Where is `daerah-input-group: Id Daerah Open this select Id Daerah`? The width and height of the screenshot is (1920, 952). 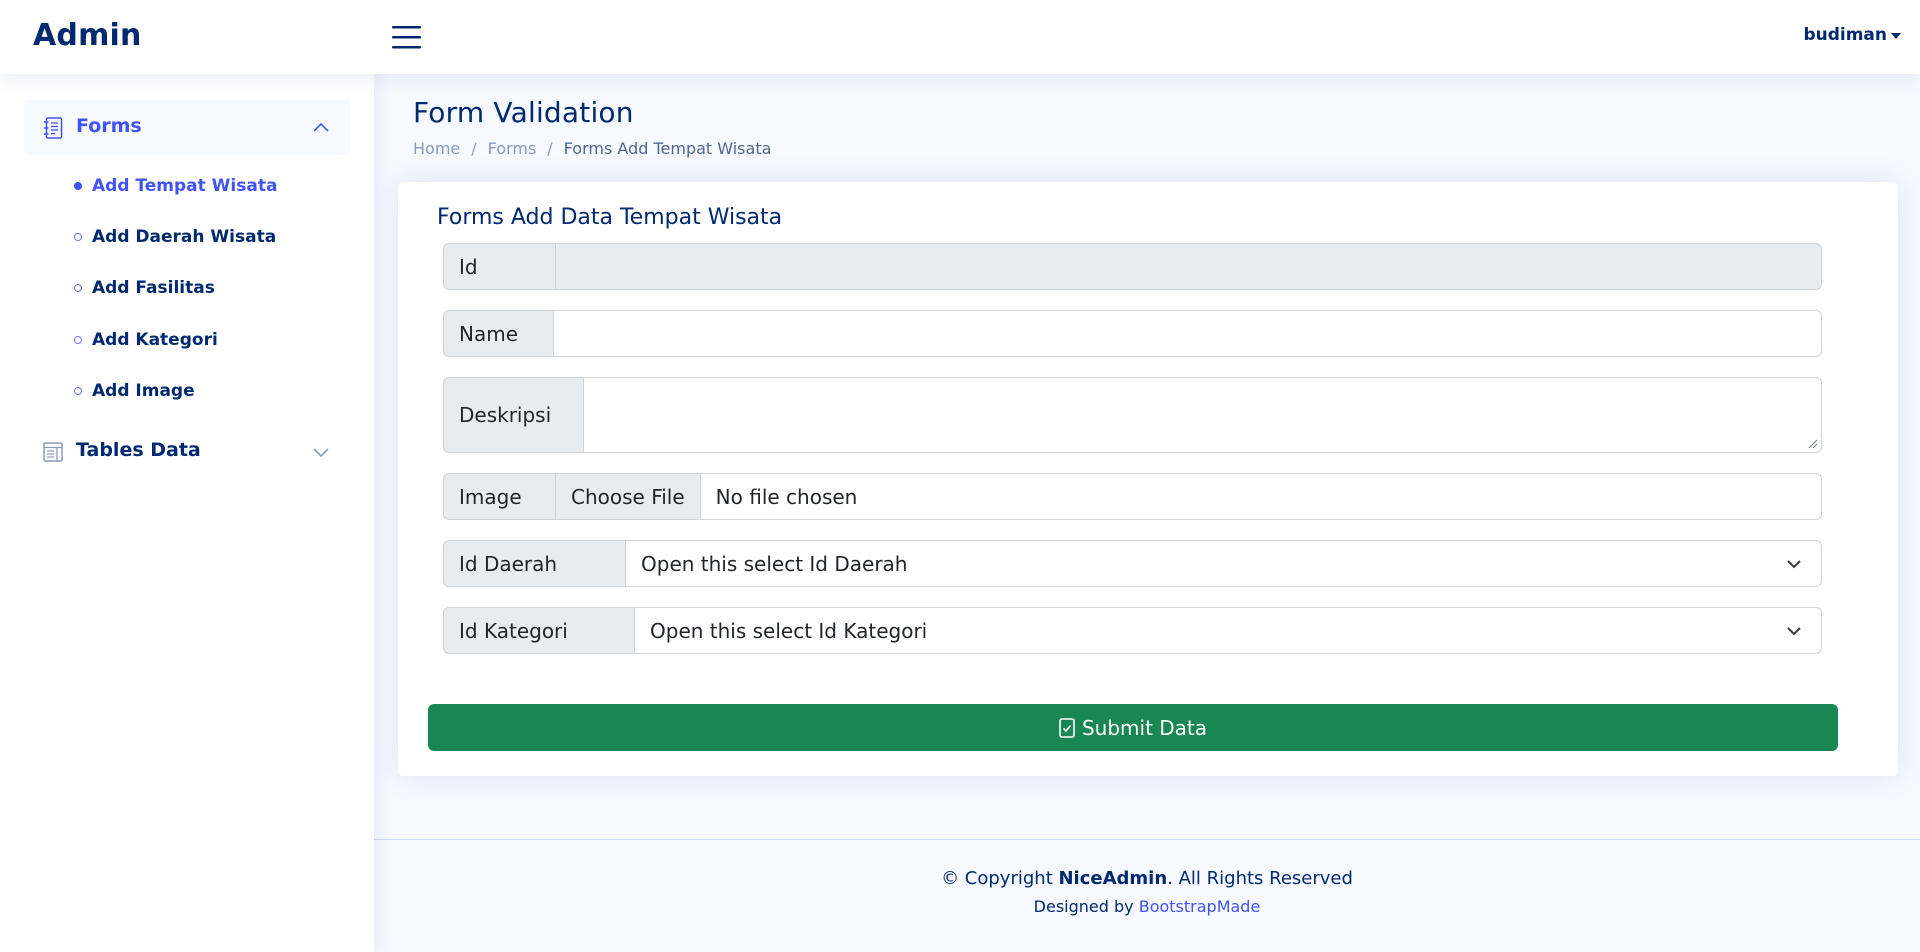
daerah-input-group: Id Daerah Open this select Id Daerah is located at coordinates (1132, 563).